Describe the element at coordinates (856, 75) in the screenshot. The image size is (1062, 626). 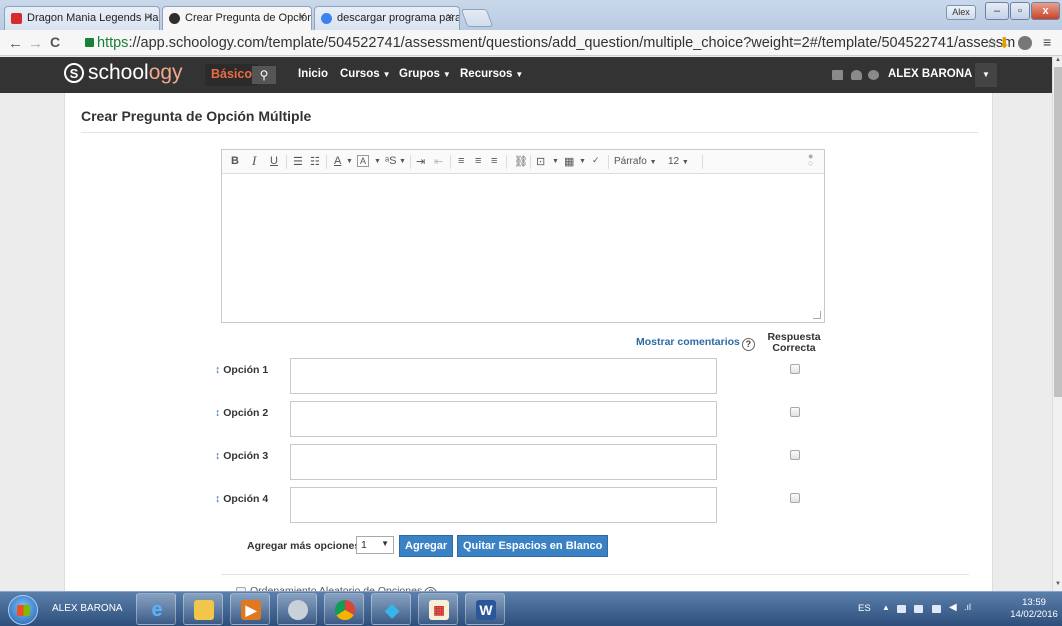
I see `requests-icon` at that location.